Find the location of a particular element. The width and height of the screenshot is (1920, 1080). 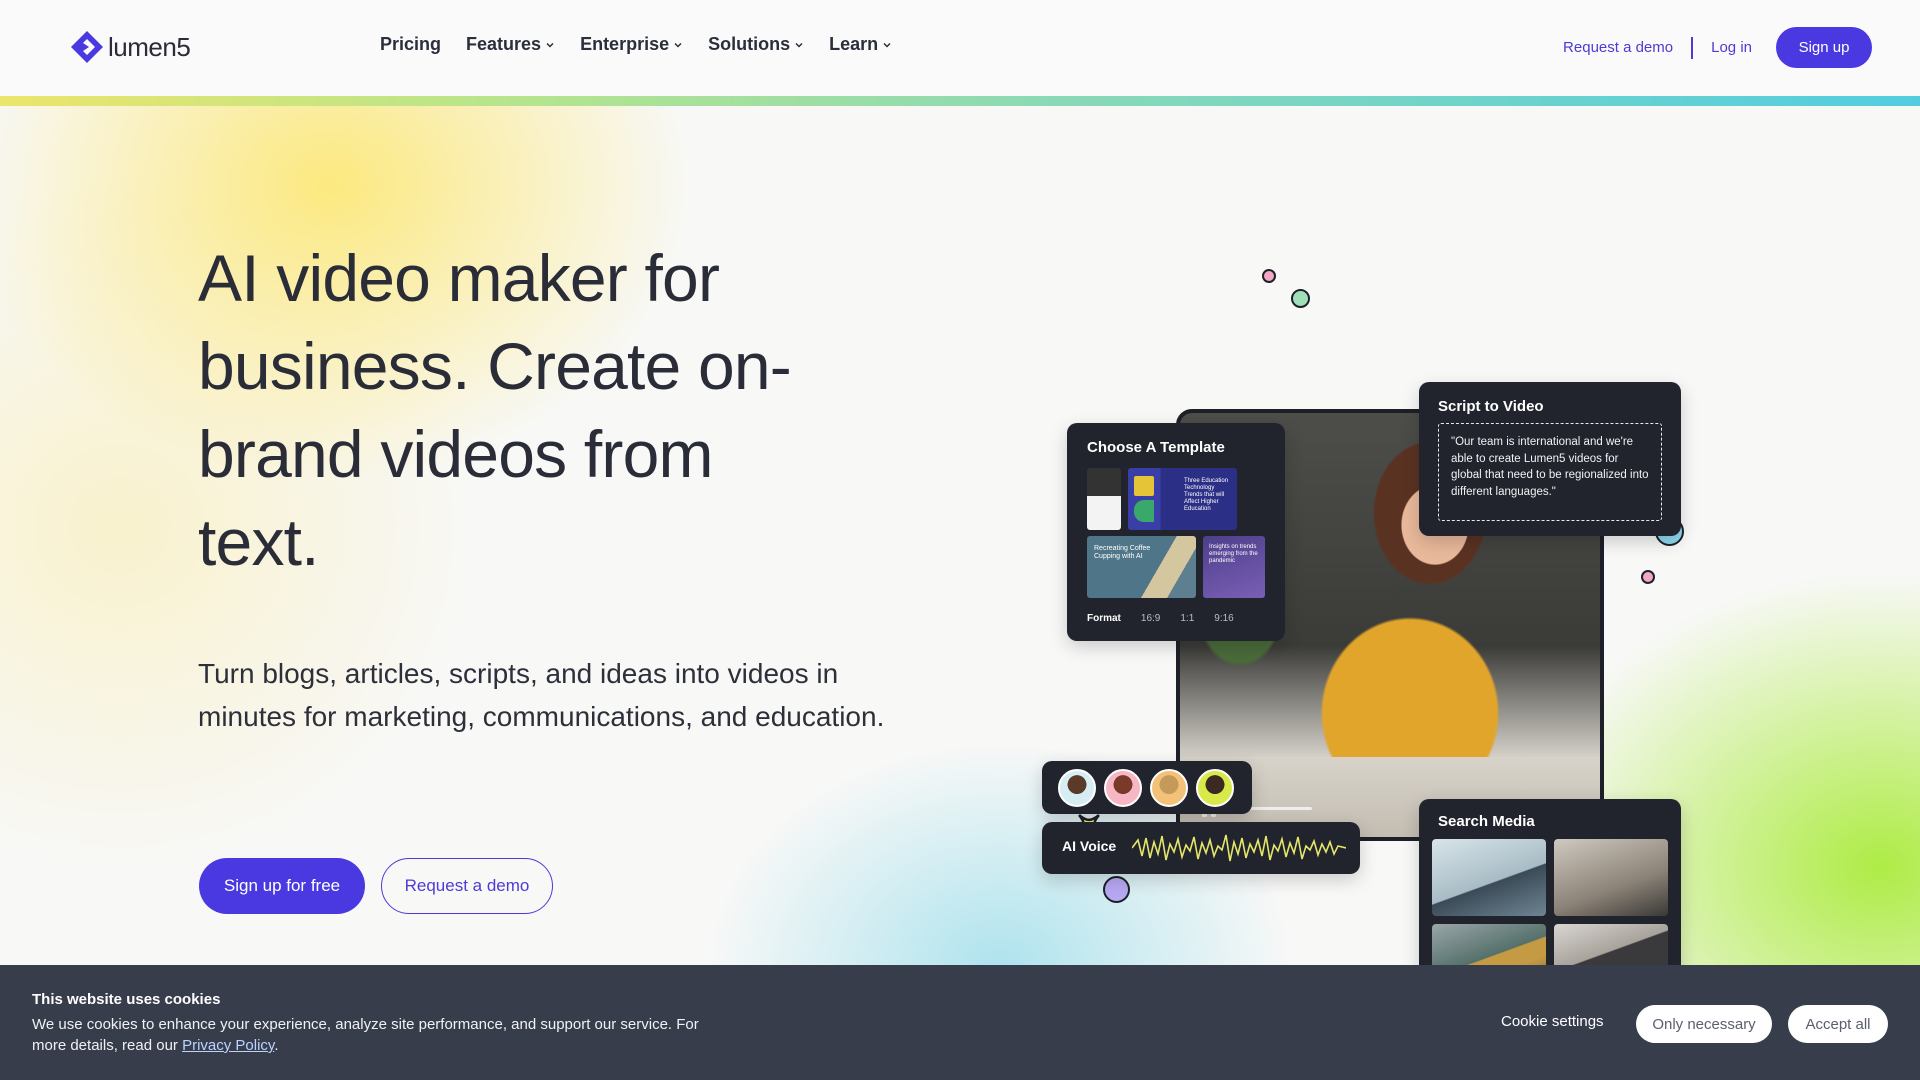

privacy-policy-link: Privacy Policy is located at coordinates (228, 1045).